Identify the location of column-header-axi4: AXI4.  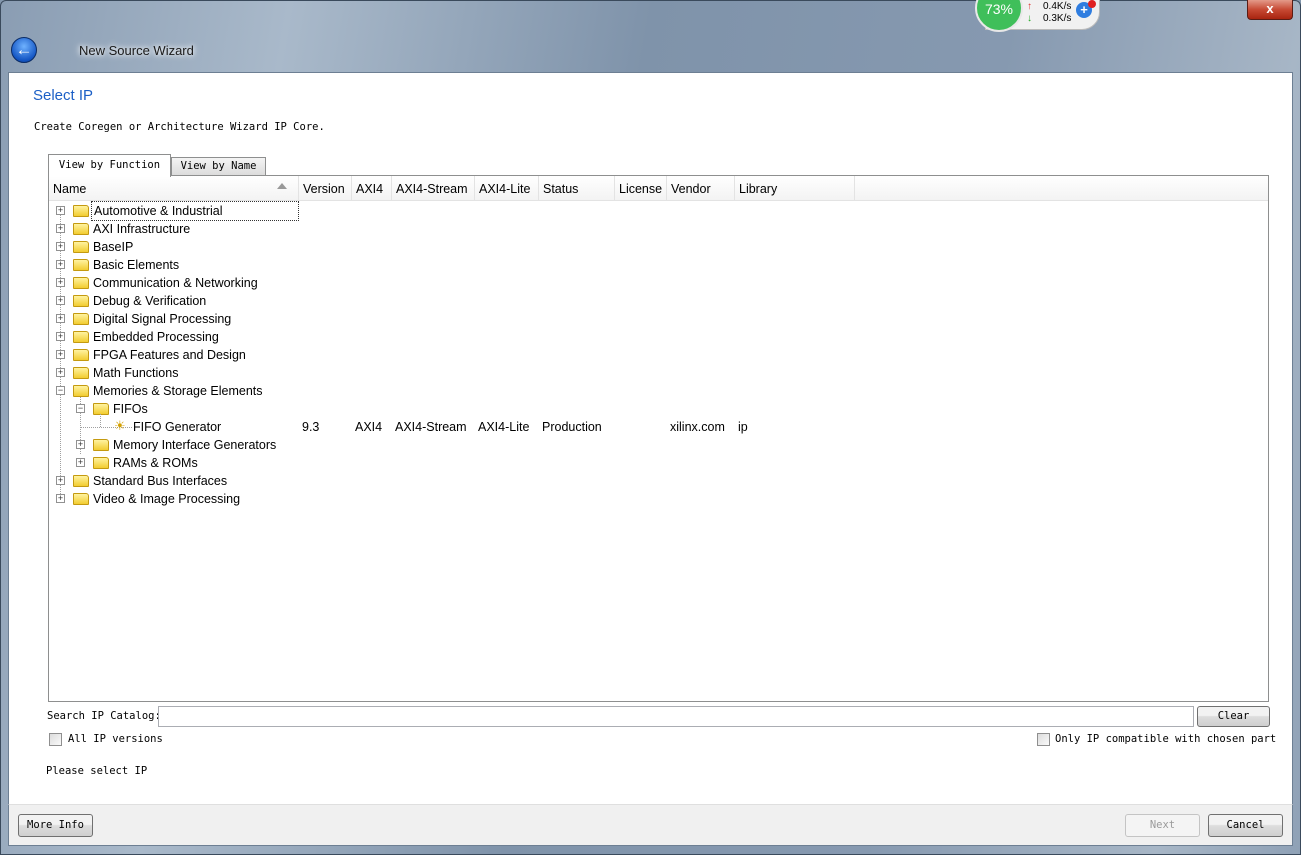
(372, 188).